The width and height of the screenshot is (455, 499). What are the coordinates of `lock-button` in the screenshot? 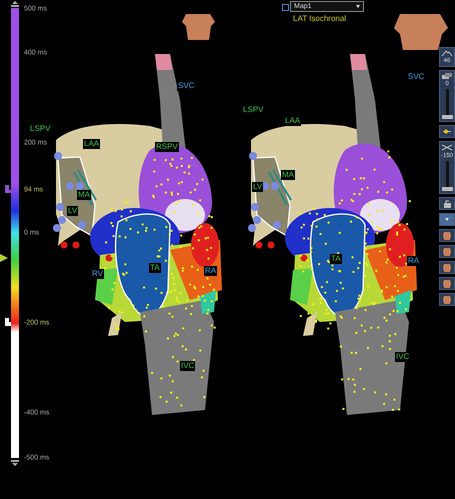 It's located at (447, 203).